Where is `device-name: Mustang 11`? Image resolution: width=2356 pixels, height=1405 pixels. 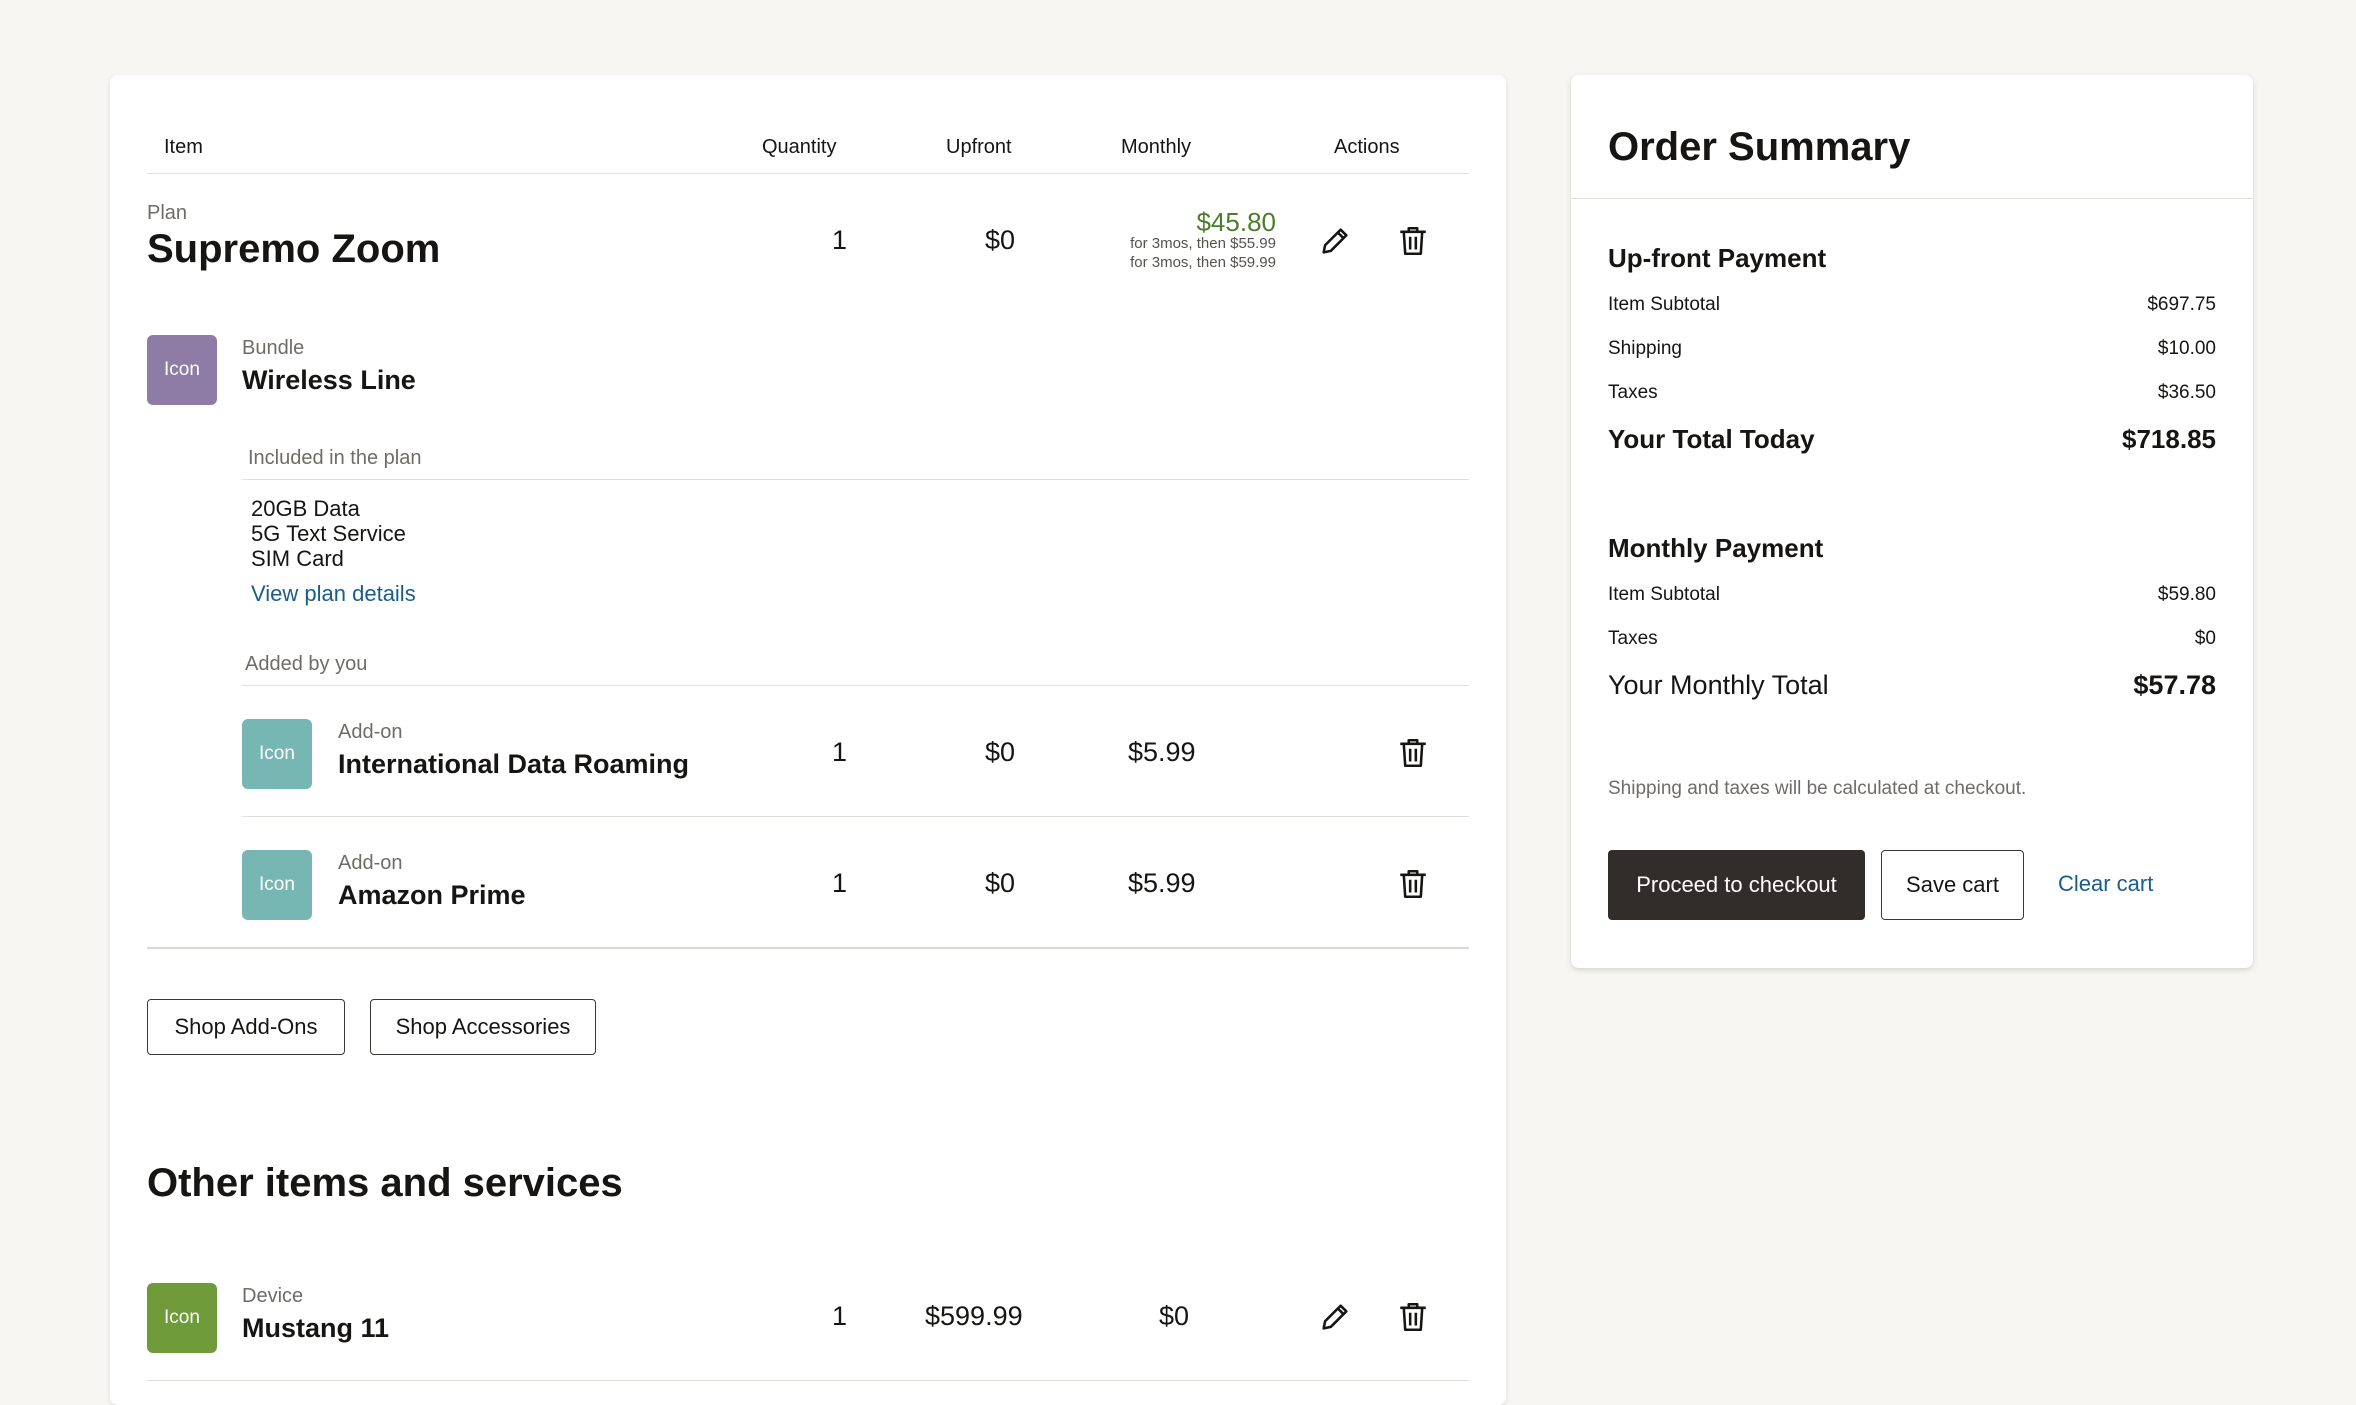 device-name: Mustang 11 is located at coordinates (316, 1328).